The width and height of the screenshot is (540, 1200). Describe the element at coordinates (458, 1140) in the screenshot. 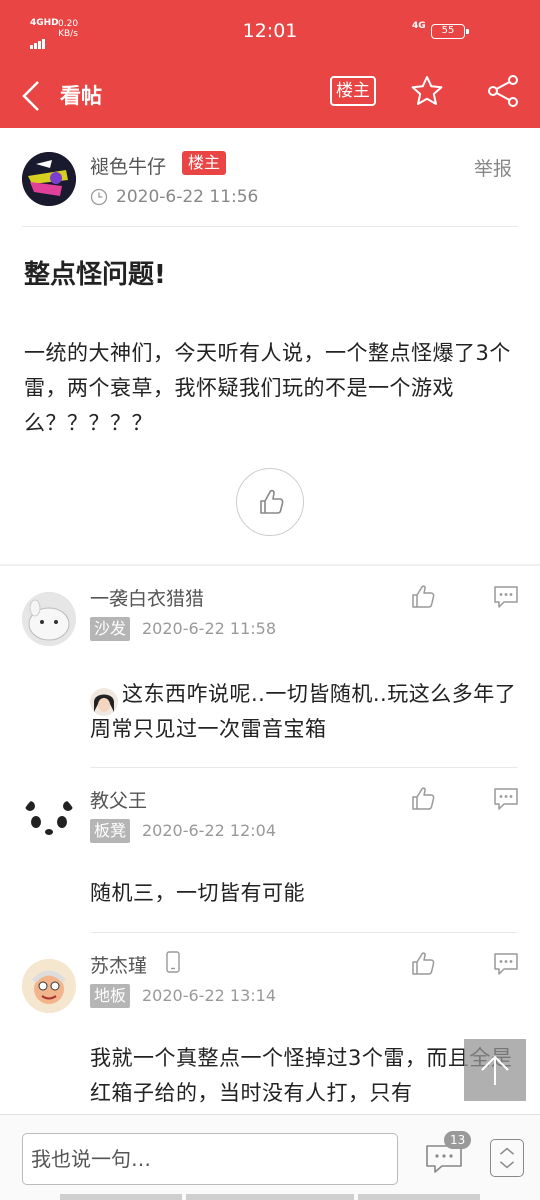

I see `comment-count-badge: 13` at that location.